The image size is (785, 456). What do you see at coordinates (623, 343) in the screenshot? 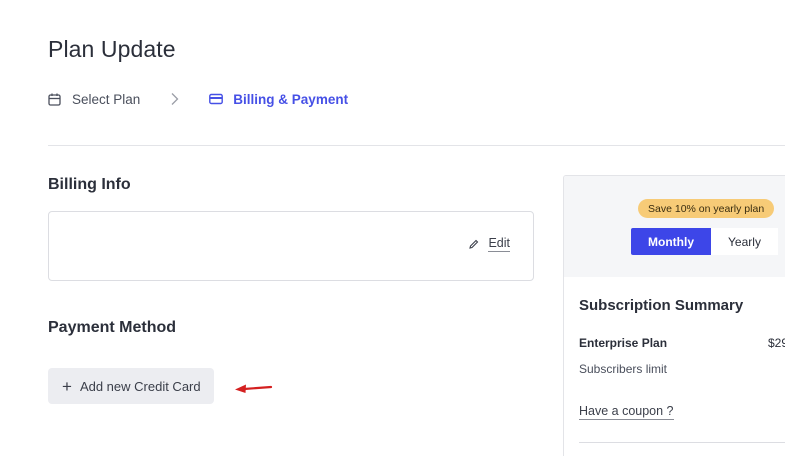
I see `plan-name: Enterprise Plan` at bounding box center [623, 343].